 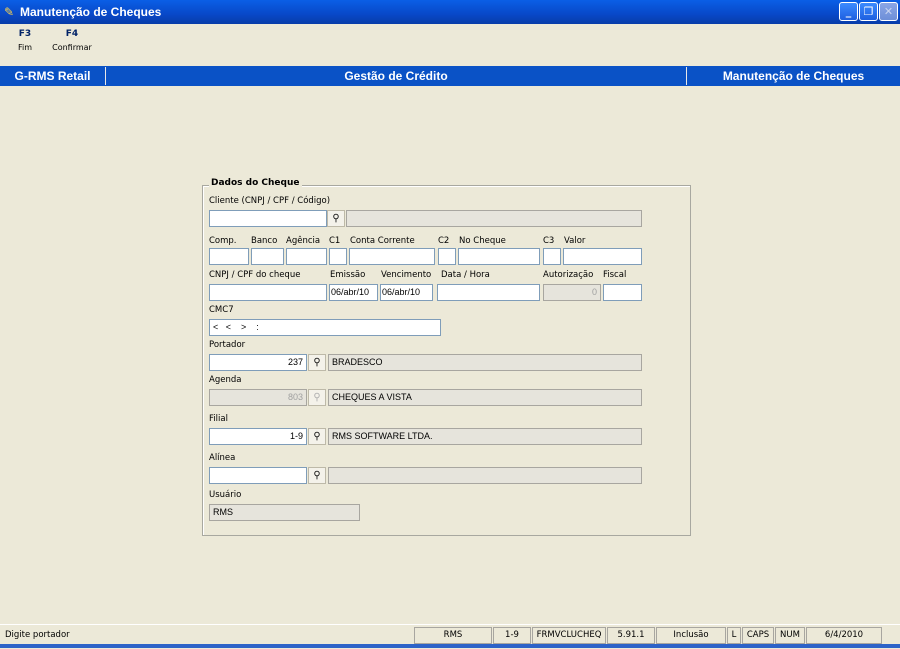 I want to click on cliente-search-button: ⚲, so click(x=336, y=218).